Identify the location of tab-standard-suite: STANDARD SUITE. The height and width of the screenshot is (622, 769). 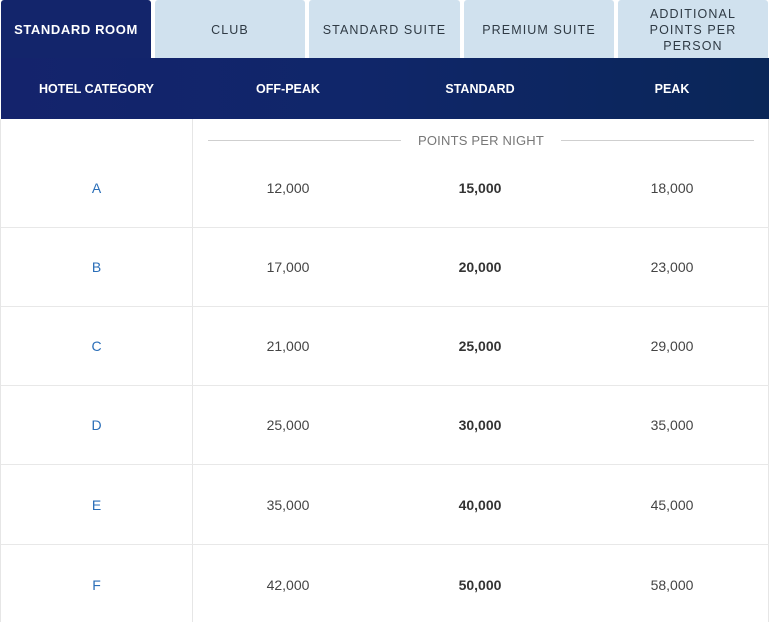
(384, 29).